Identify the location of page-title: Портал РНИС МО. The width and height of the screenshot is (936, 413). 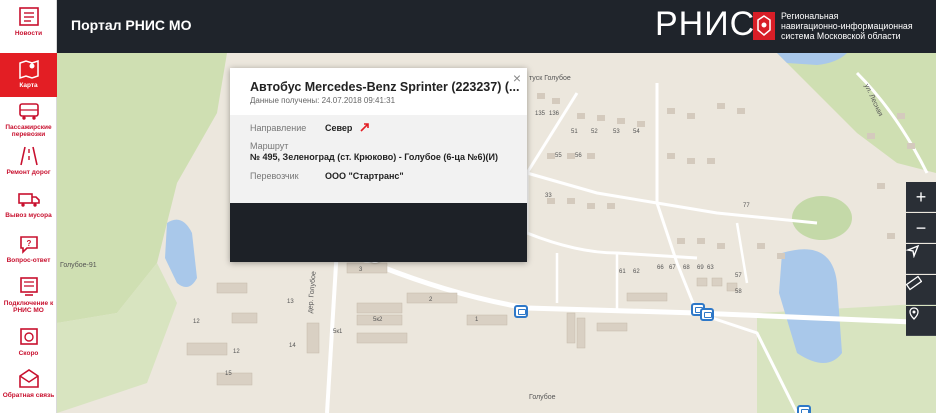
(131, 25).